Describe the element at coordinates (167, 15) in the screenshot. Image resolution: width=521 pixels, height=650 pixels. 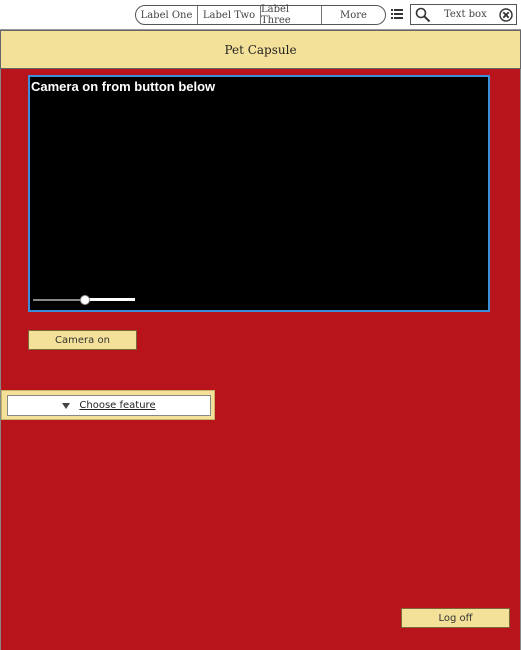
I see `nav-item-label-one: Label One` at that location.